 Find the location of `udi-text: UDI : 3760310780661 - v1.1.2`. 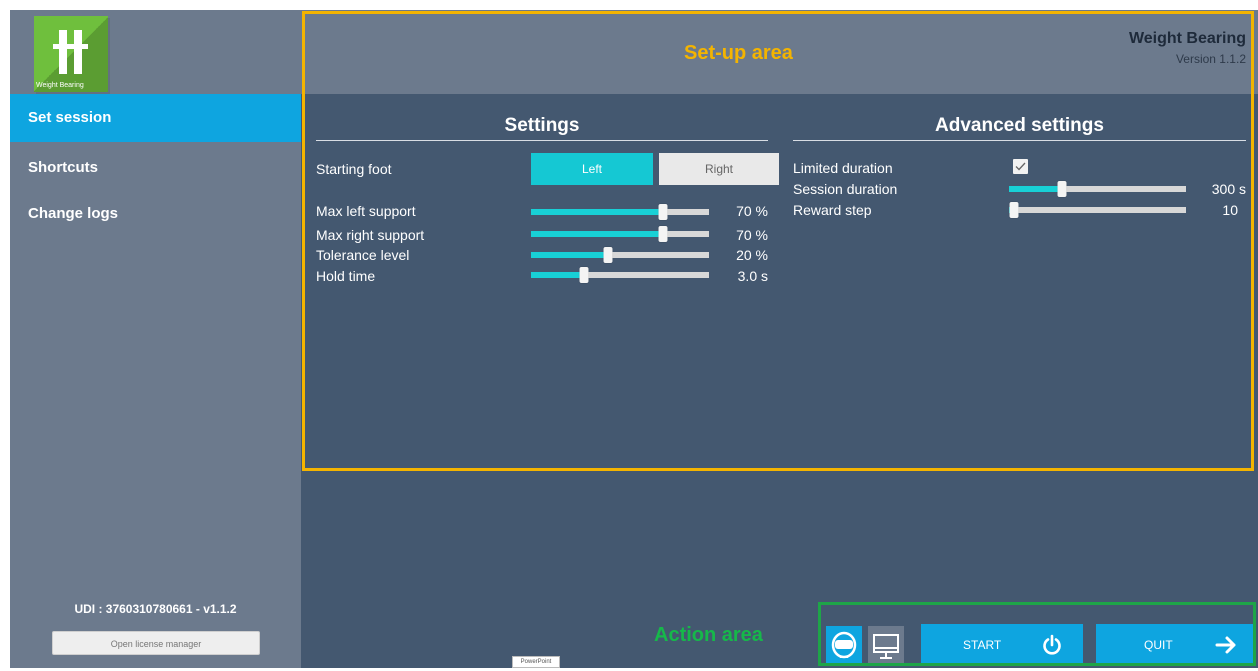

udi-text: UDI : 3760310780661 - v1.1.2 is located at coordinates (155, 609).